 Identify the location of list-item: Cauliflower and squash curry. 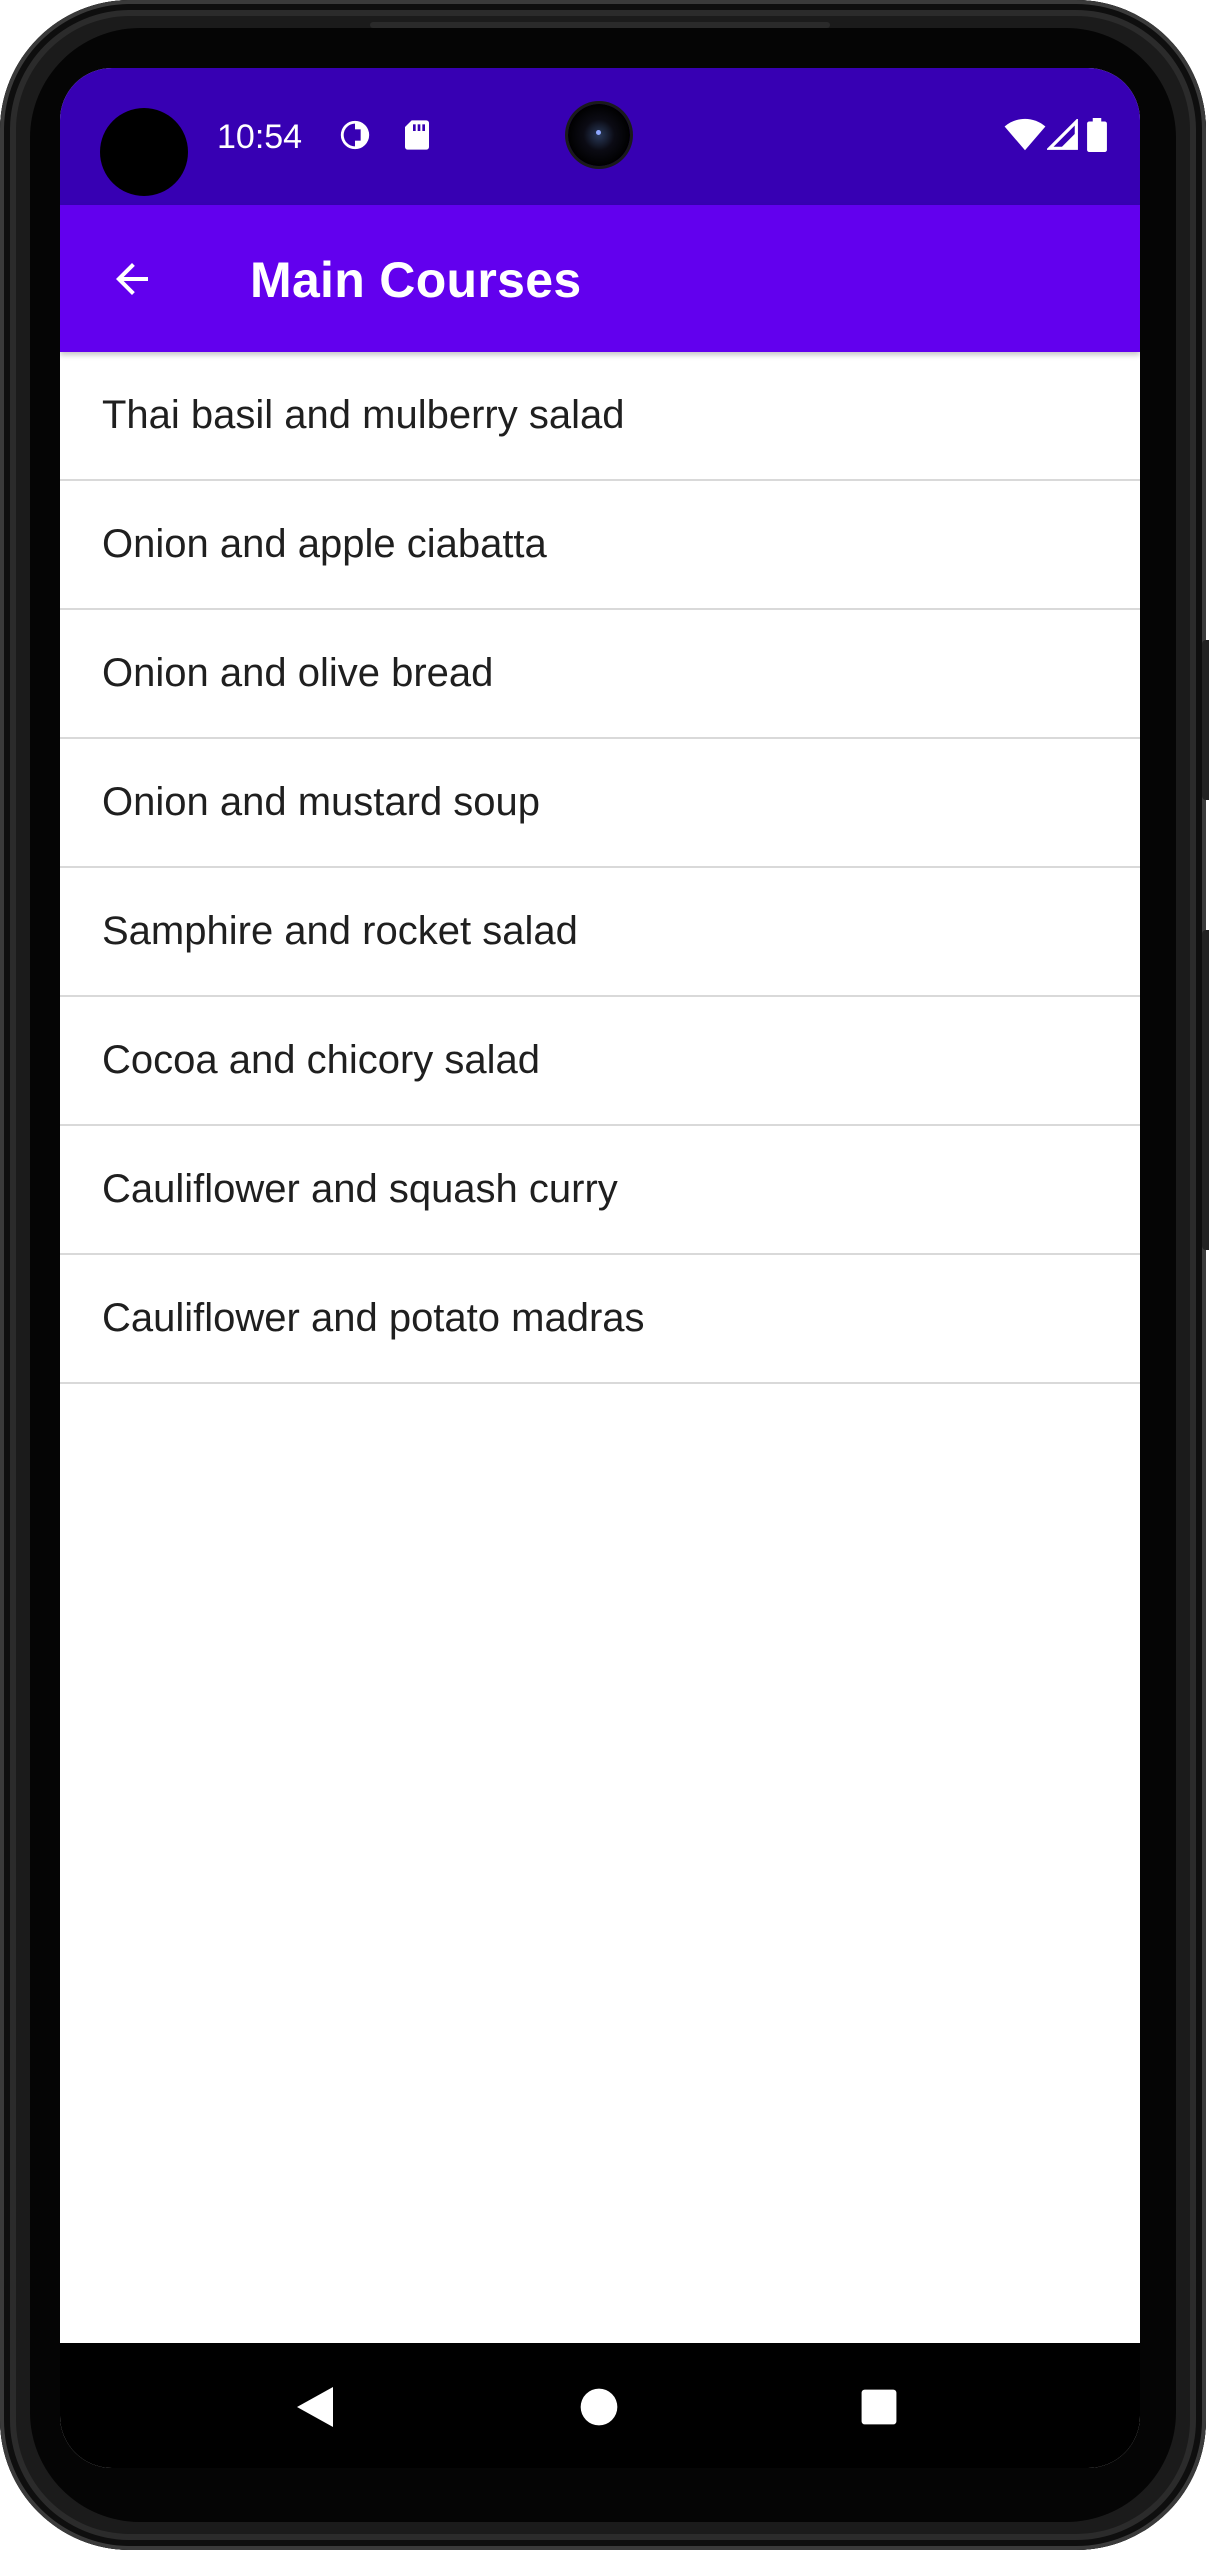
(600, 1190).